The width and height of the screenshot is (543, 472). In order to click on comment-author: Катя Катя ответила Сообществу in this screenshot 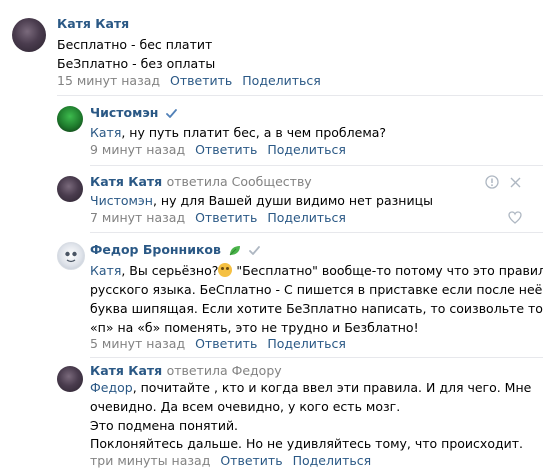, I will do `click(201, 181)`.